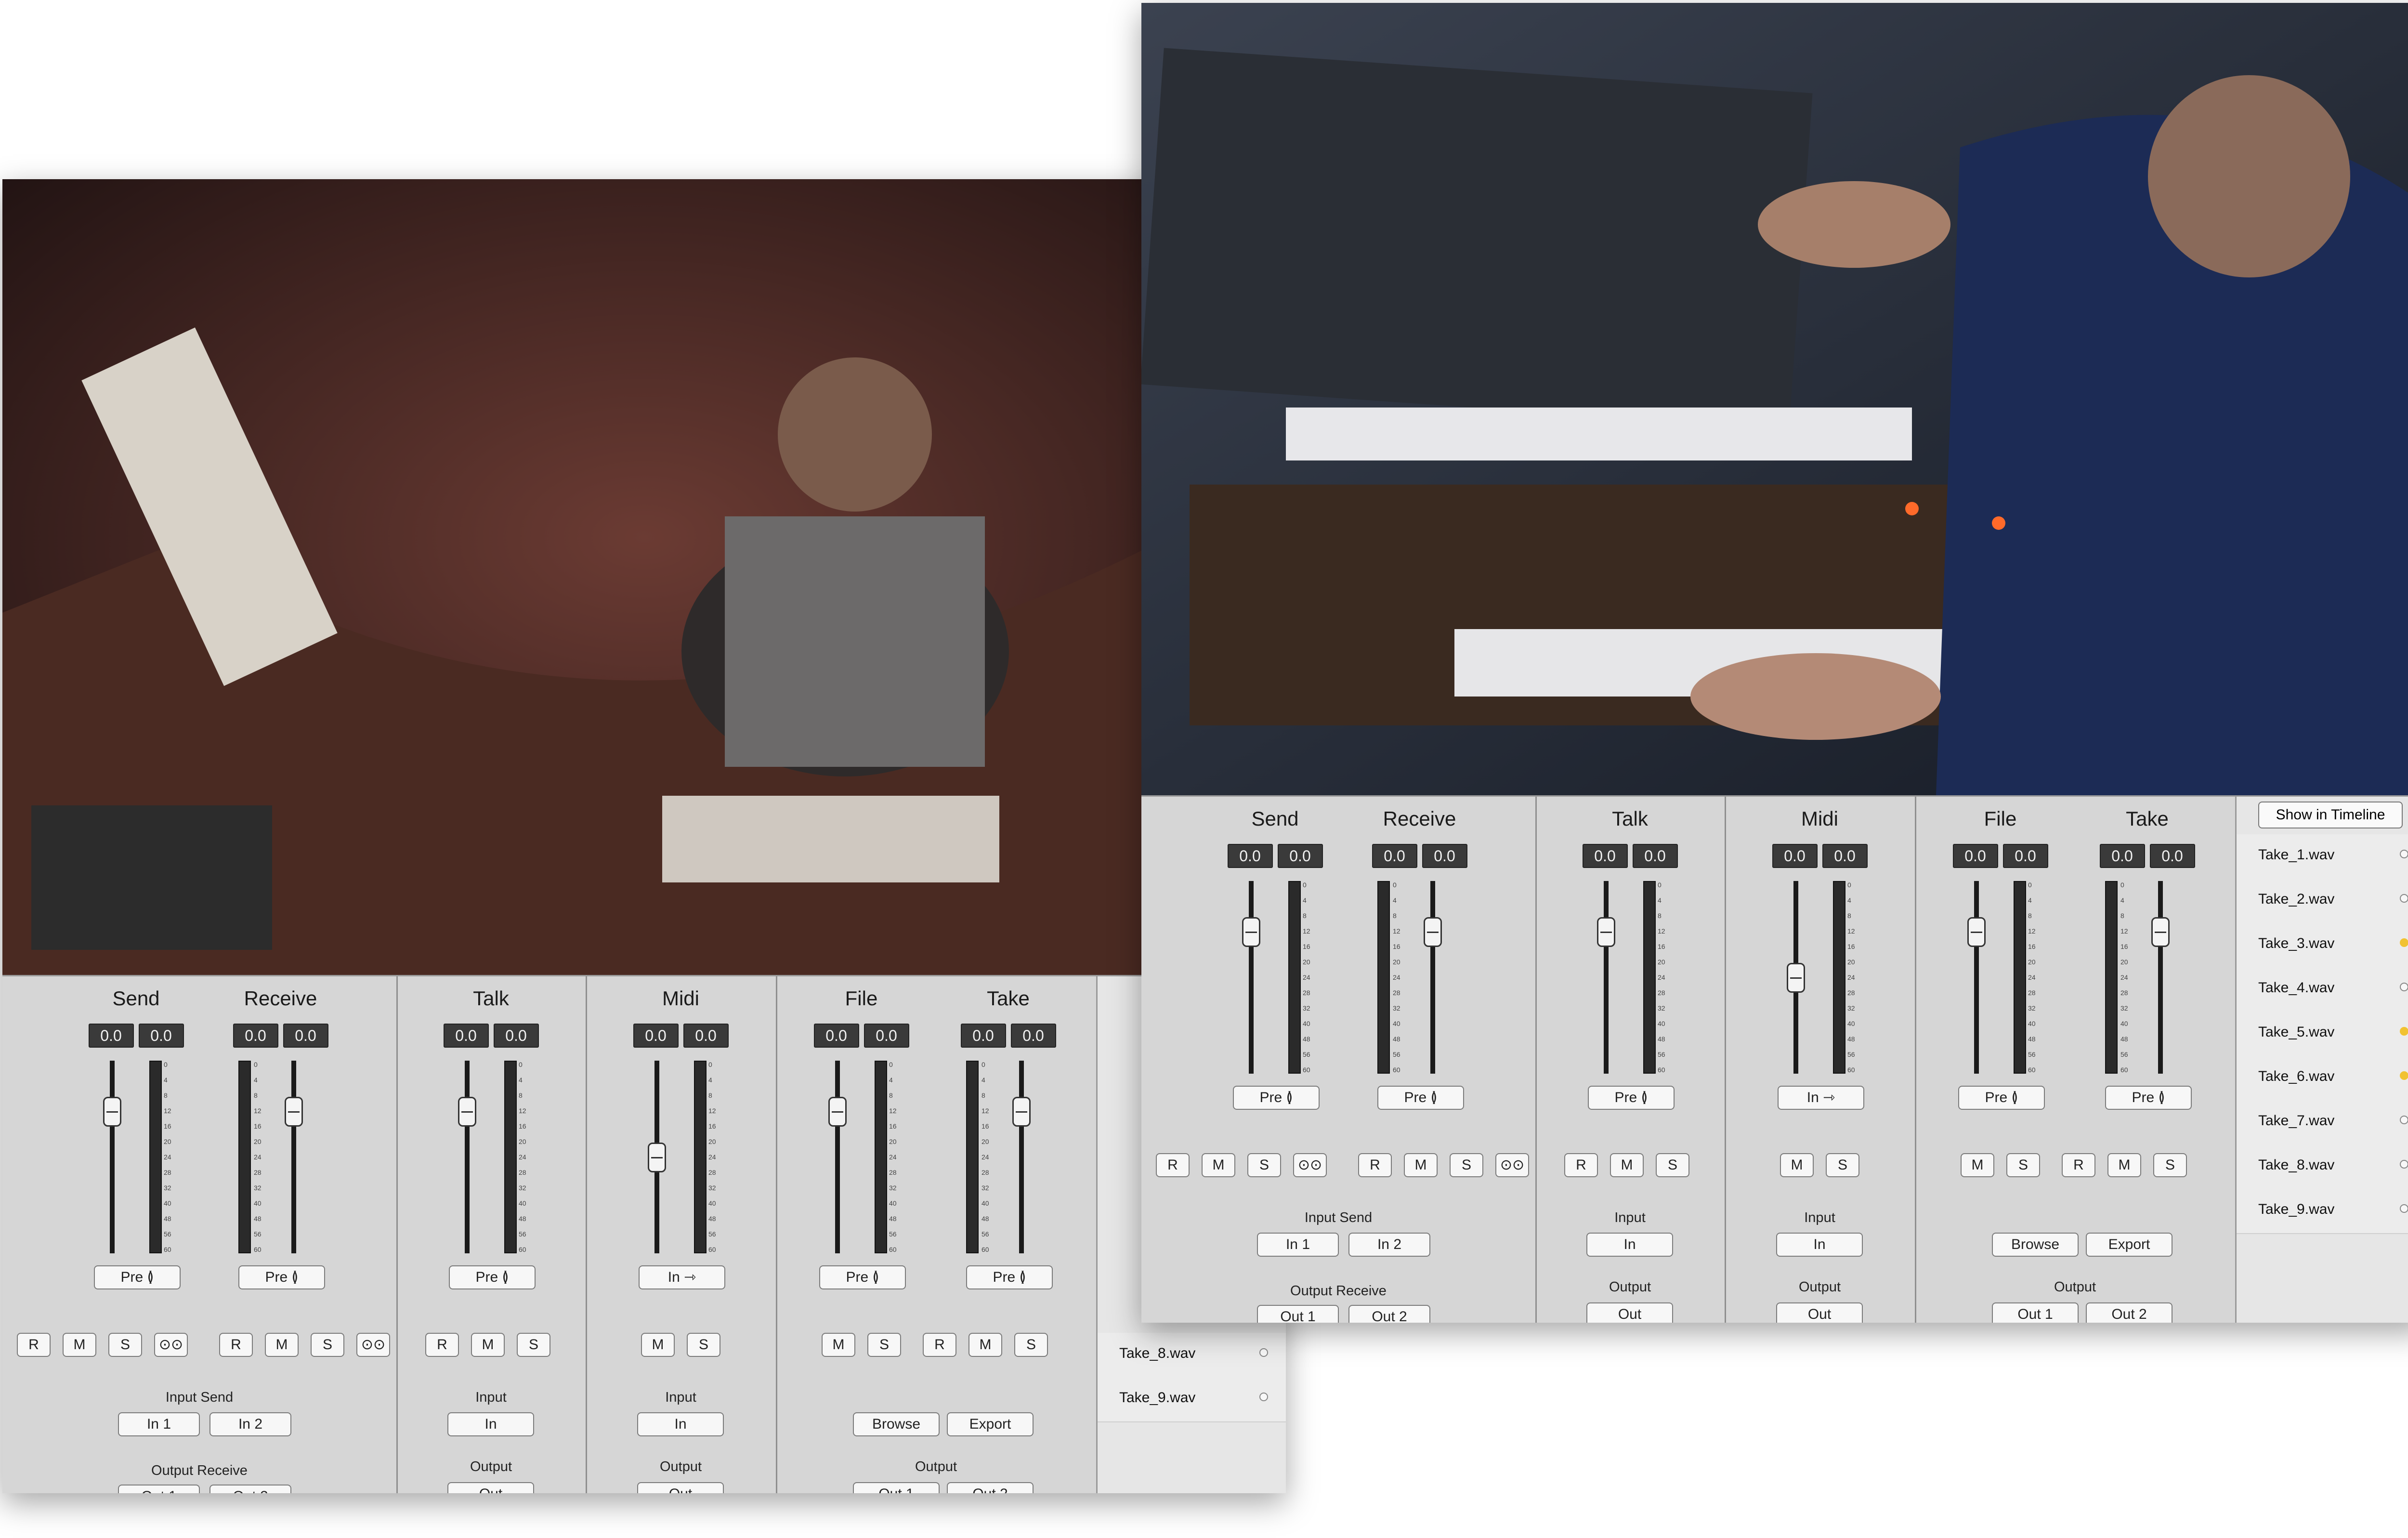 The image size is (2408, 1538). Describe the element at coordinates (680, 1424) in the screenshot. I see `midi-input-select: In` at that location.